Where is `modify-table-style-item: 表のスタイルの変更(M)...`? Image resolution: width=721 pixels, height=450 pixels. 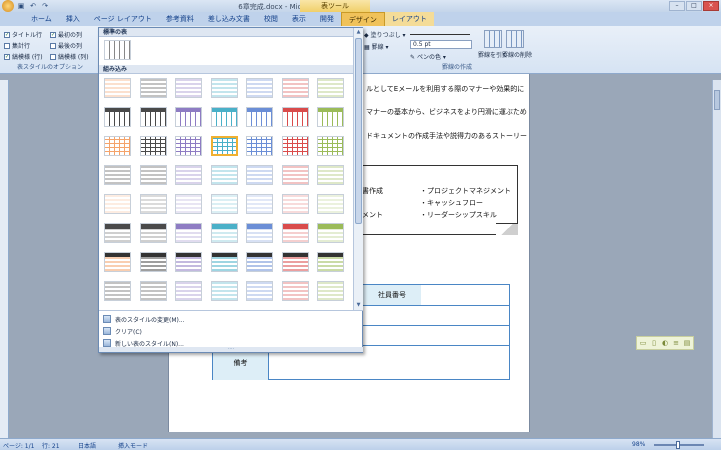
modify-table-style-item: 表のスタイルの変更(M)... is located at coordinates (231, 319).